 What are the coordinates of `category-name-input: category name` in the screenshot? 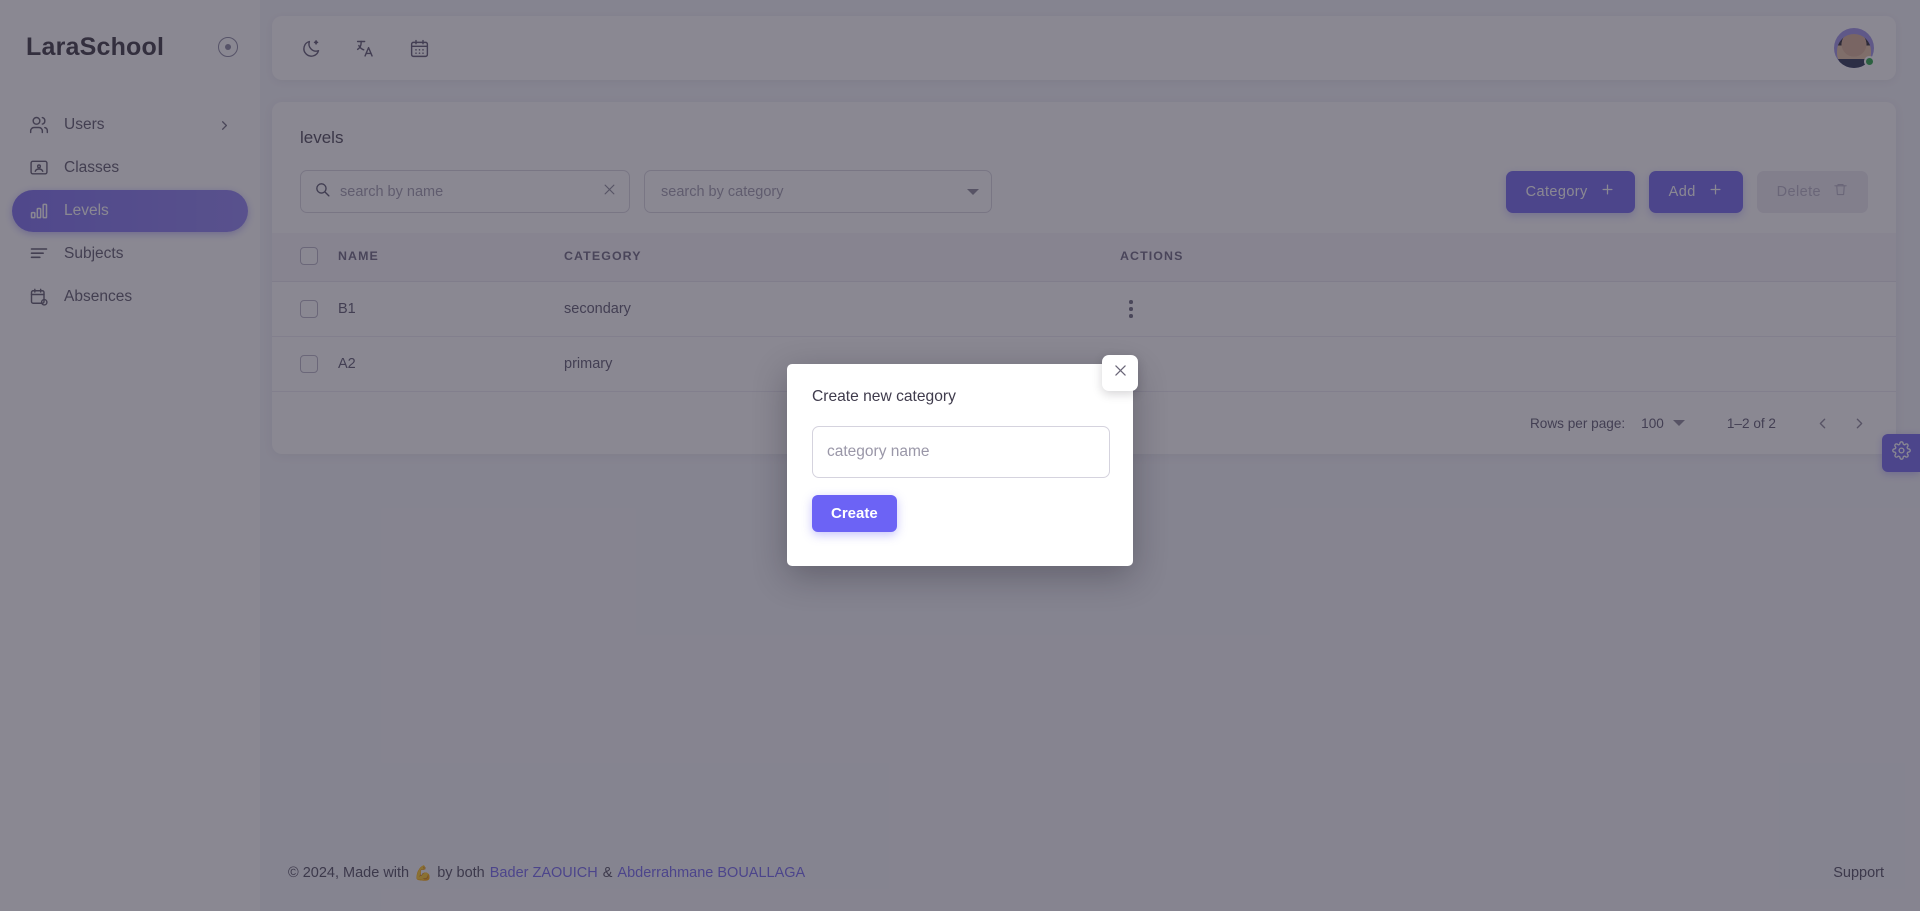 It's located at (961, 452).